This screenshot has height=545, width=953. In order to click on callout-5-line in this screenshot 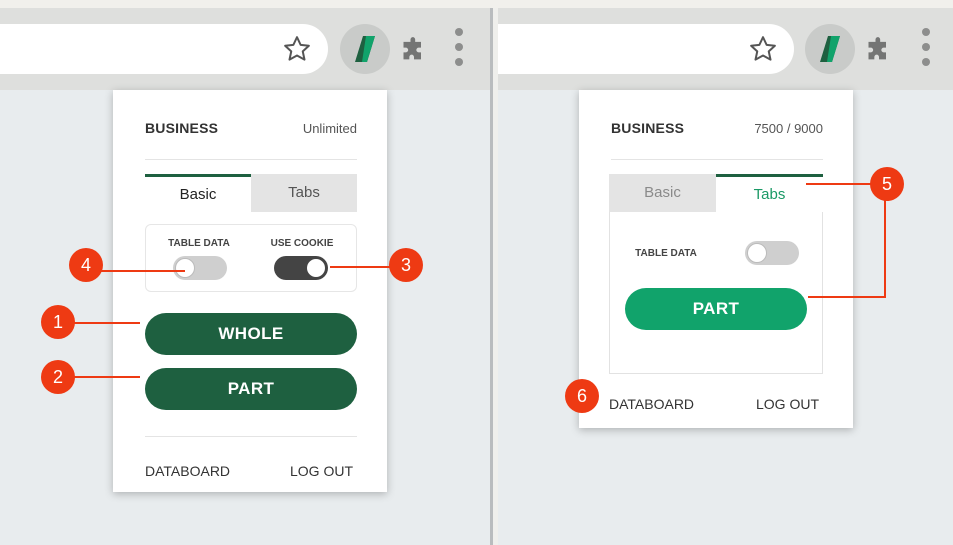, I will do `click(841, 184)`.